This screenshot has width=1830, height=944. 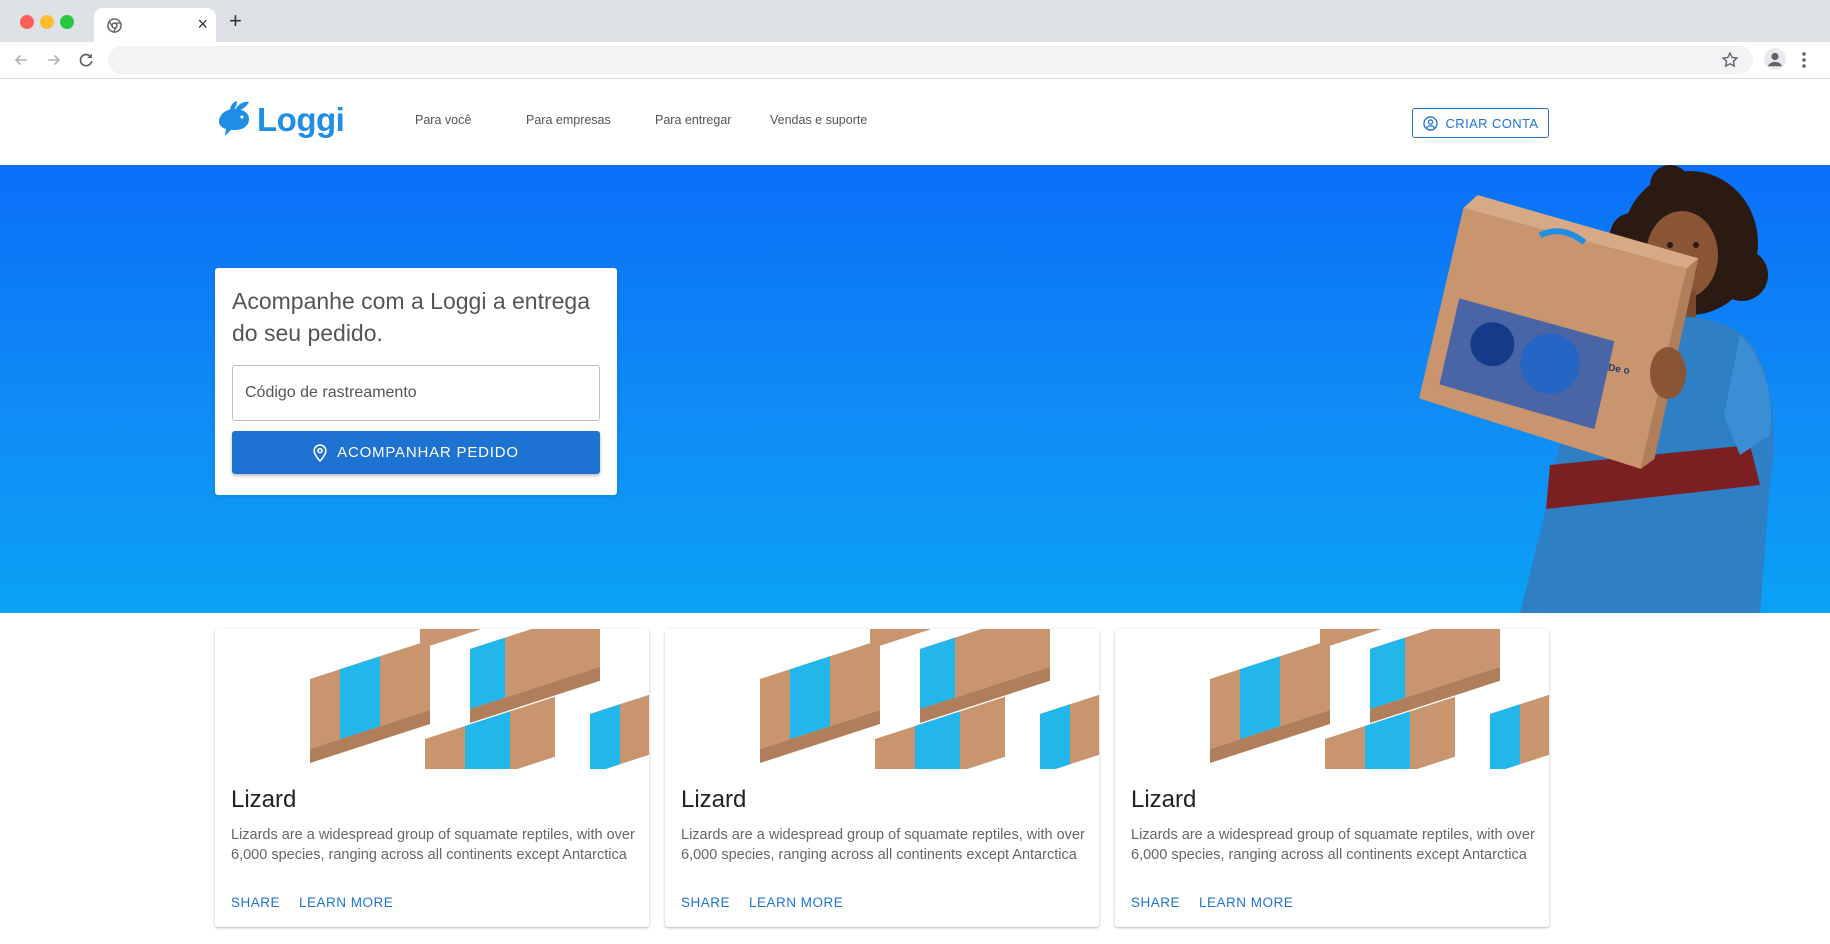 What do you see at coordinates (428, 452) in the screenshot?
I see `track-order-label: ACOMPANHAR PEDIDO` at bounding box center [428, 452].